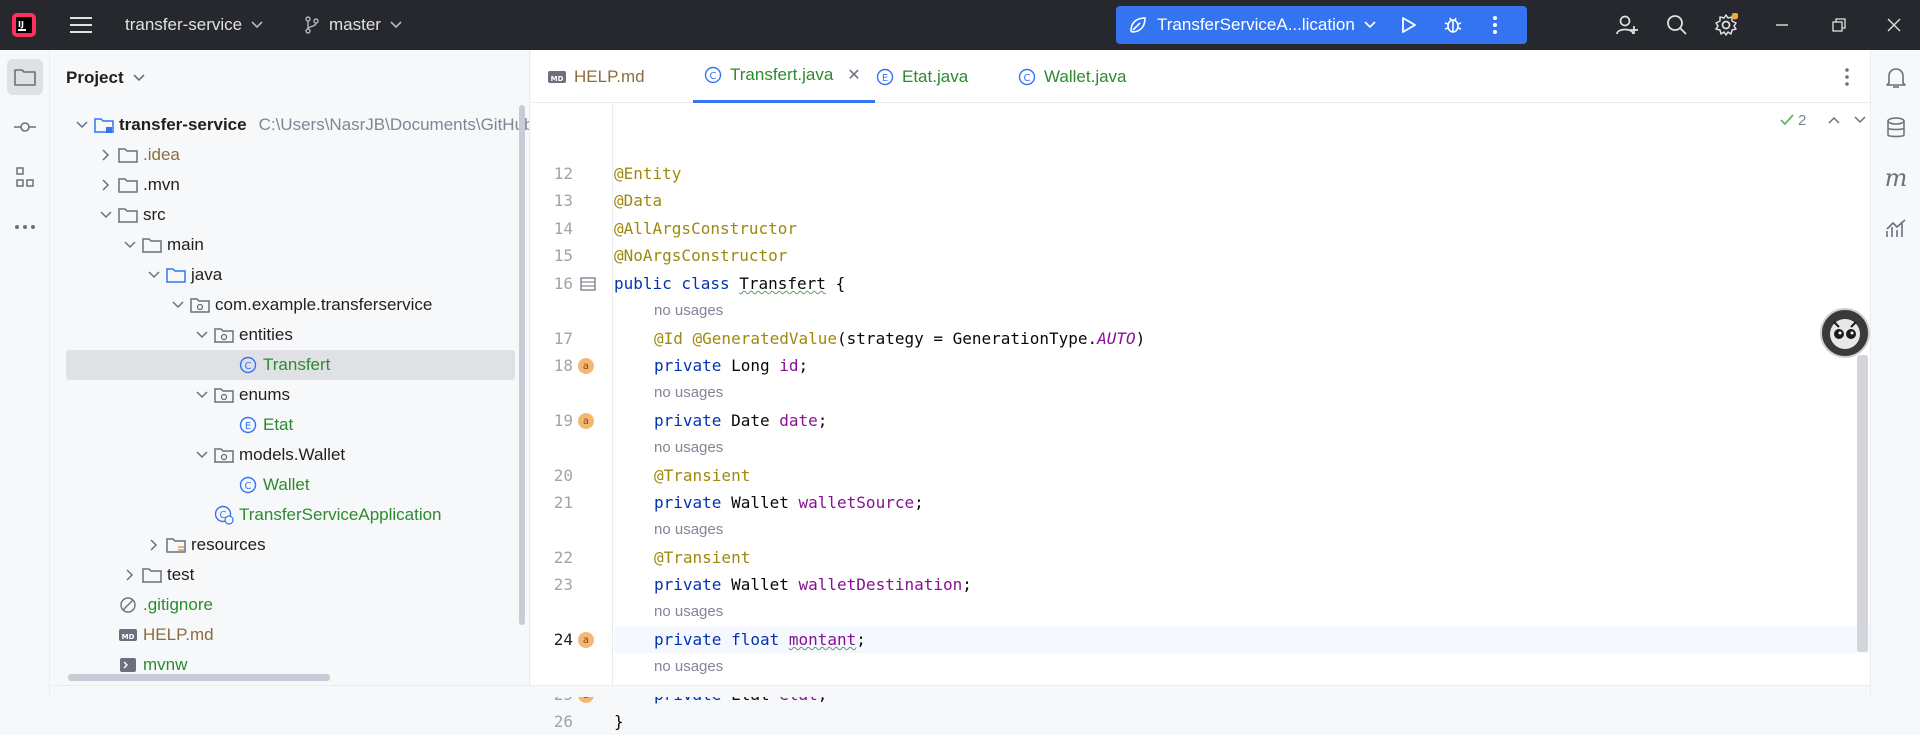 This screenshot has height=735, width=1920. I want to click on code-line: private Long id;, so click(731, 365).